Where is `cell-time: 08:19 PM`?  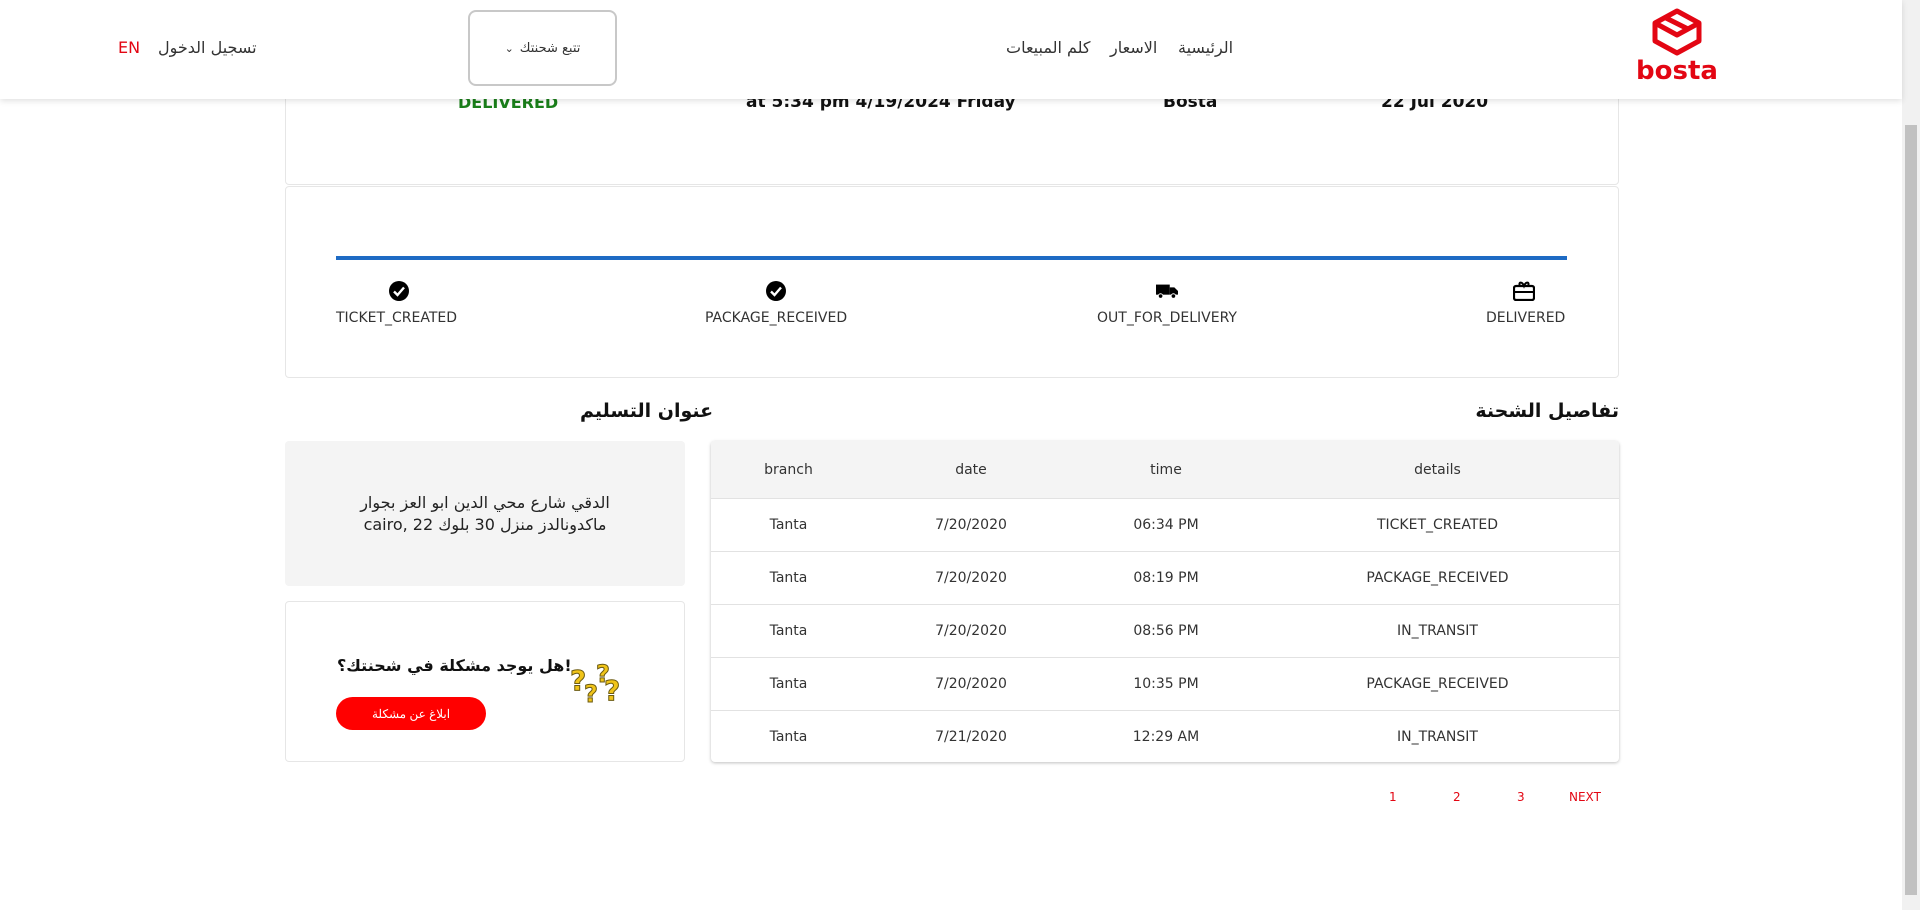
cell-time: 08:19 PM is located at coordinates (1166, 578).